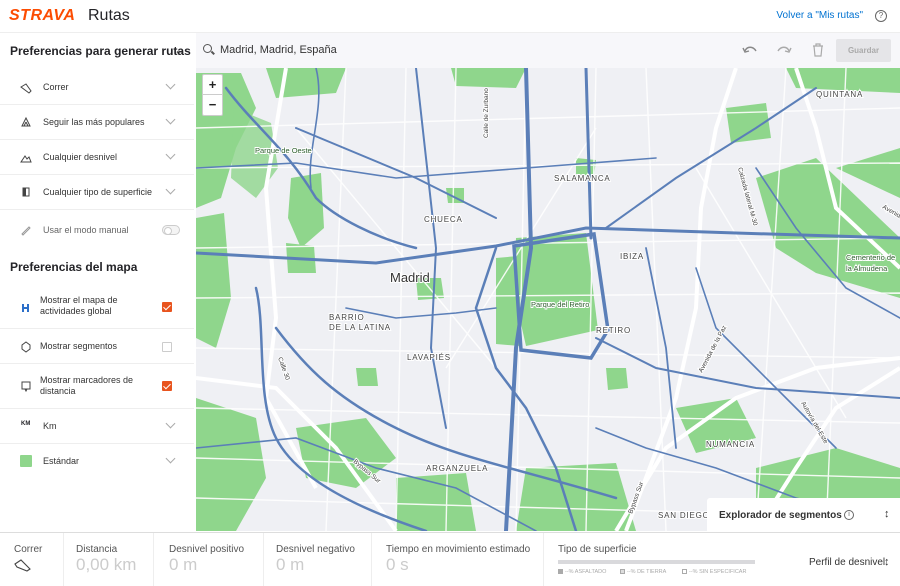 This screenshot has height=586, width=900. I want to click on route-pref-label: Cualquier tipo de superficie, so click(98, 192).